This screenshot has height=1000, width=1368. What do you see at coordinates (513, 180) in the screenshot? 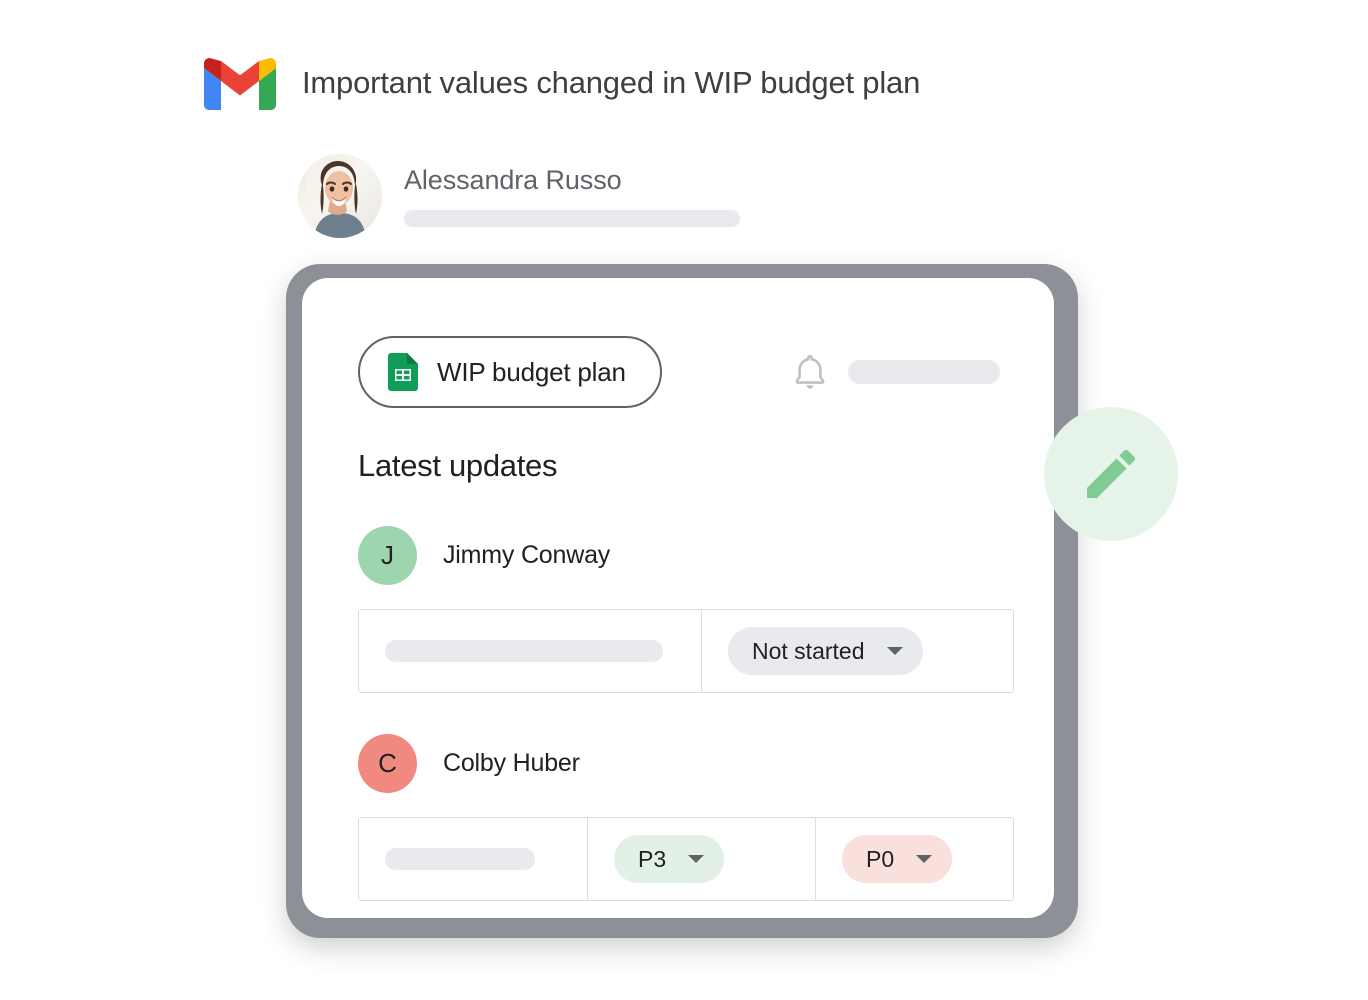
I see `sender-name: Alessandra Russo` at bounding box center [513, 180].